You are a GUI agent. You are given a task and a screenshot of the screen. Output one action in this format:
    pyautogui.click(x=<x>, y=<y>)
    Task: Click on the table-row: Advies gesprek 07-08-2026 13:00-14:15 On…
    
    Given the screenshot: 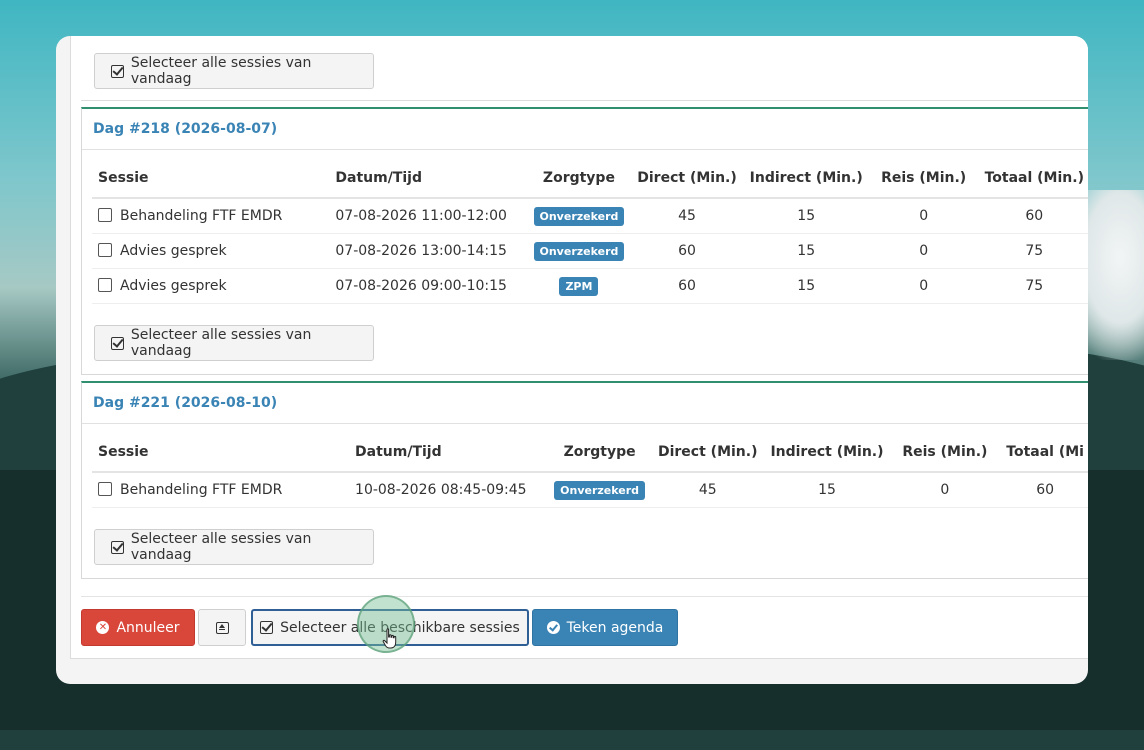 What is the action you would take?
    pyautogui.click(x=590, y=251)
    